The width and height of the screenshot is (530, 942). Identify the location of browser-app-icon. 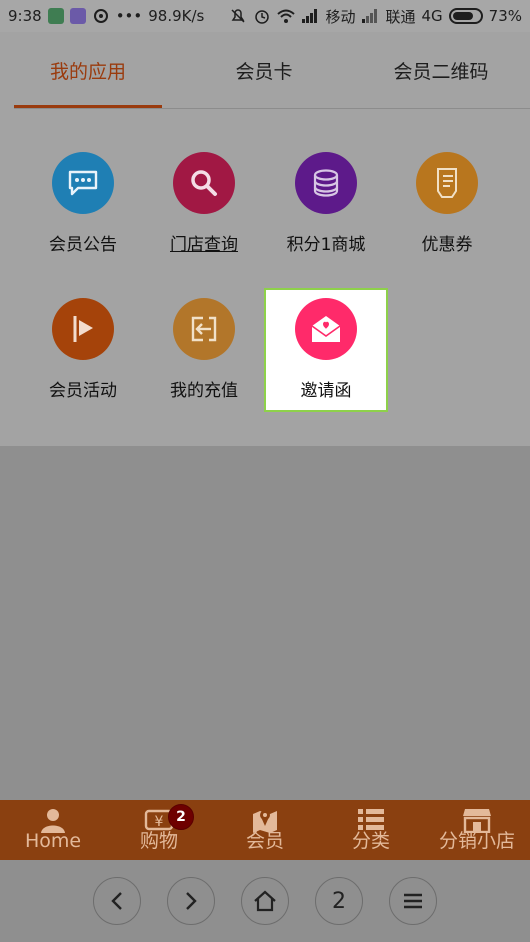
(100, 16).